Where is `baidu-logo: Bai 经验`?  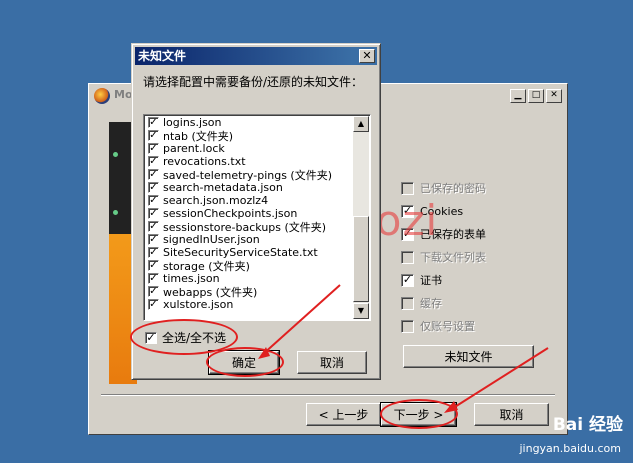
baidu-logo: Bai 经验 is located at coordinates (587, 425).